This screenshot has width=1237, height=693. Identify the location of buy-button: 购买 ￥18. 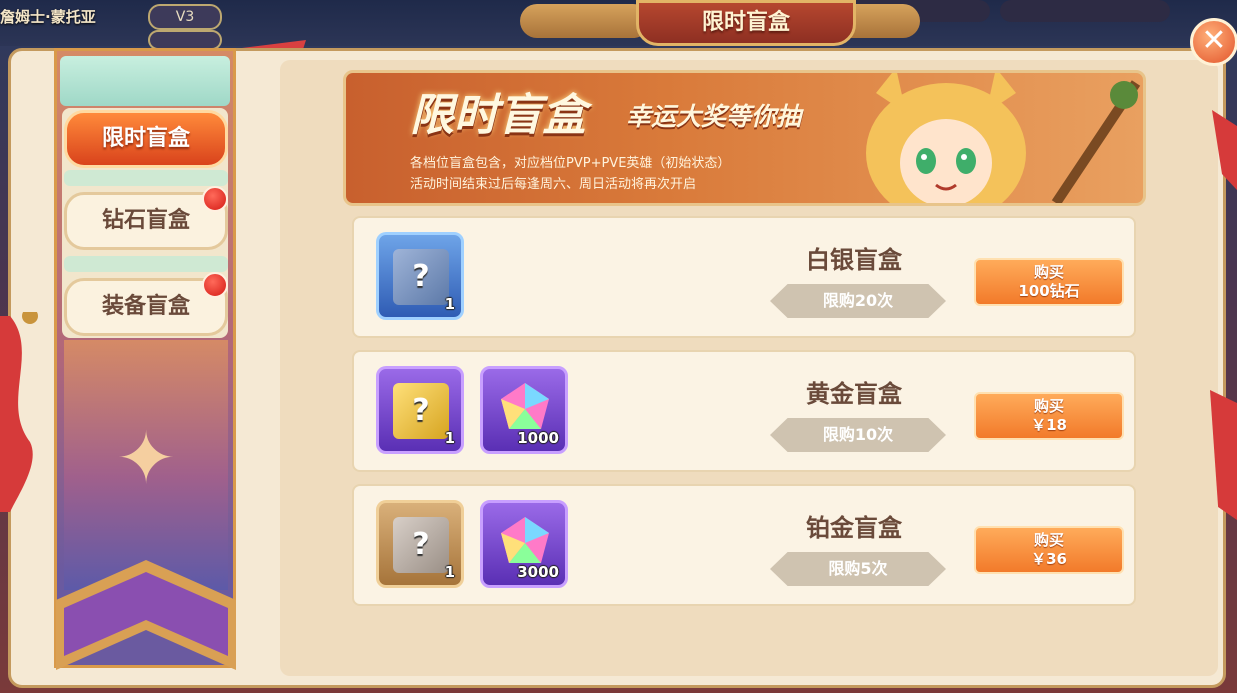
(1049, 416).